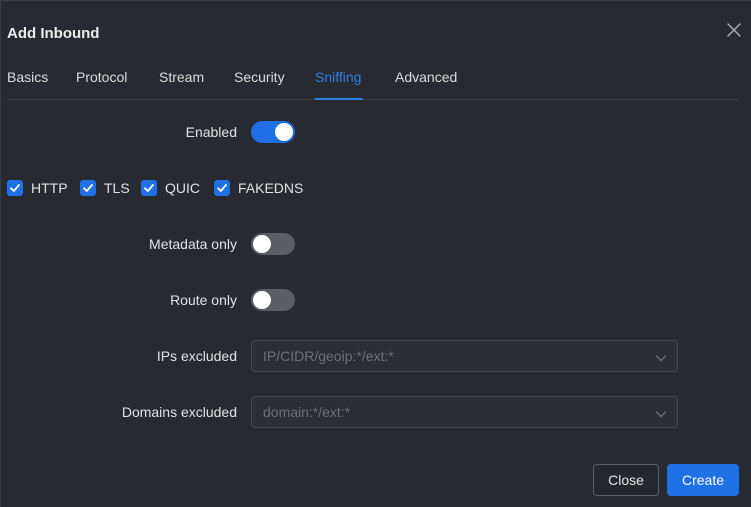 The width and height of the screenshot is (751, 507). I want to click on tab-advanced: Advanced, so click(426, 77).